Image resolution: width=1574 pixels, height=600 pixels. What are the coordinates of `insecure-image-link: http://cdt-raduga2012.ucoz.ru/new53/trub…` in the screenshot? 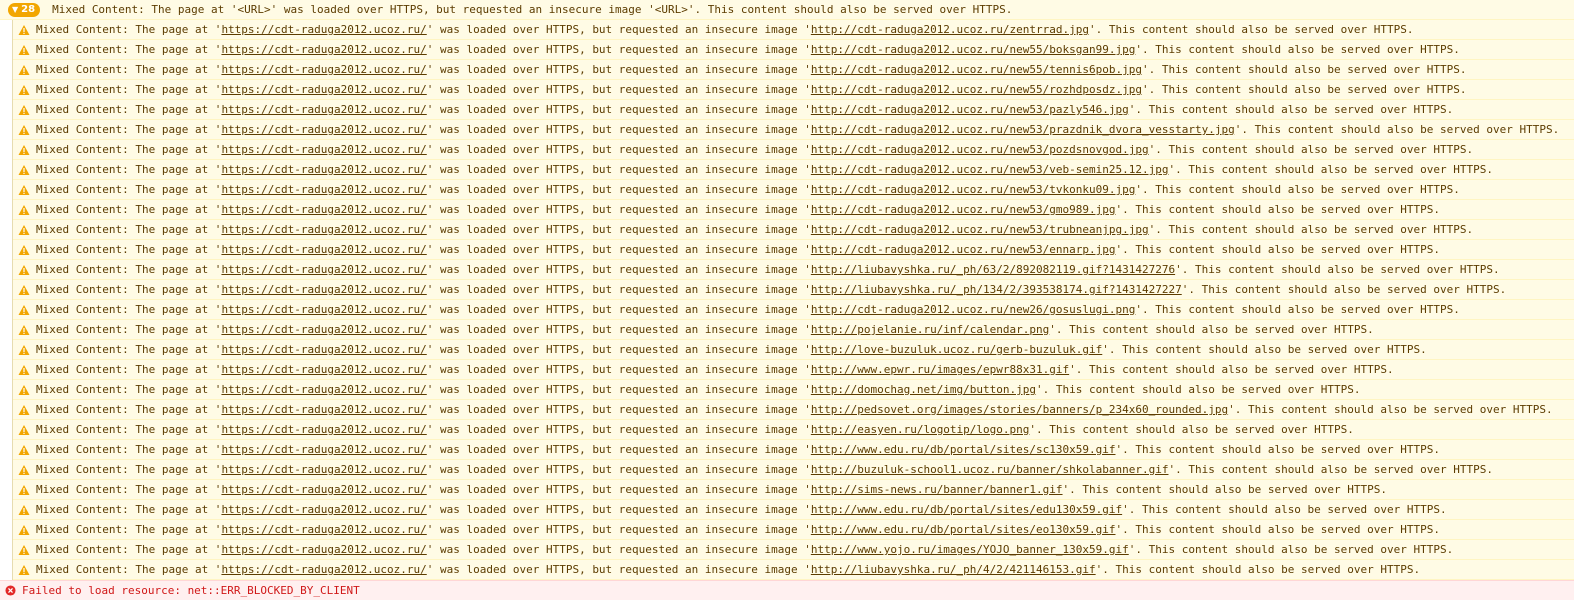 It's located at (980, 229).